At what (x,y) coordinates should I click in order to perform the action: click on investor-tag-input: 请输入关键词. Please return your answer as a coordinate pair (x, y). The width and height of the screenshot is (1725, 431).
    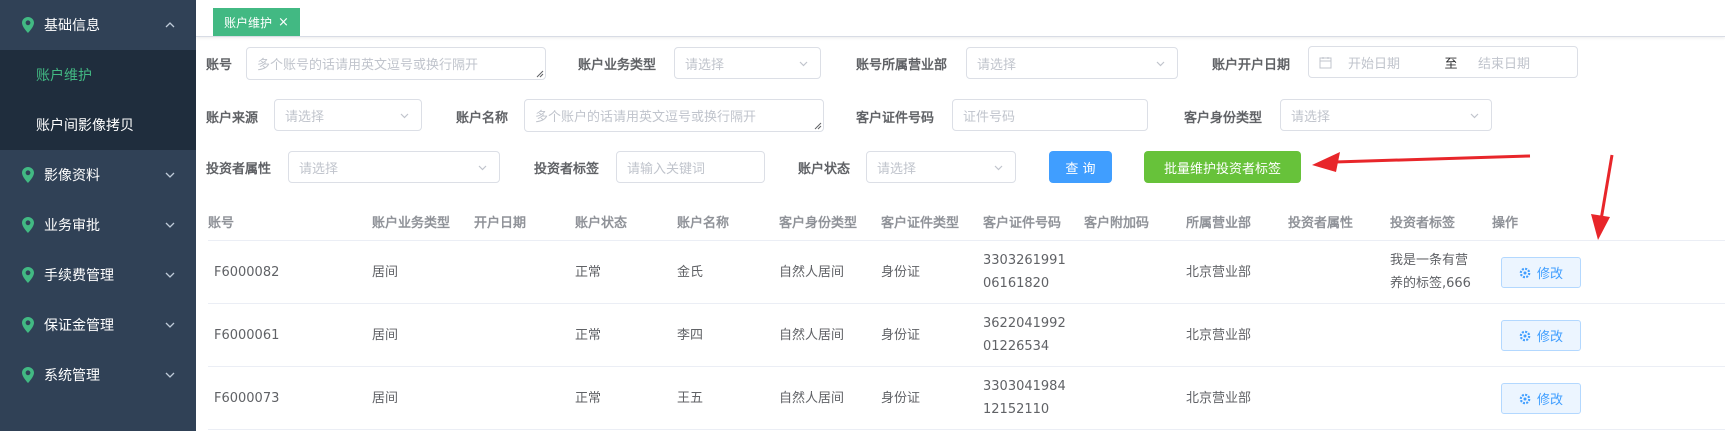
    Looking at the image, I should click on (690, 167).